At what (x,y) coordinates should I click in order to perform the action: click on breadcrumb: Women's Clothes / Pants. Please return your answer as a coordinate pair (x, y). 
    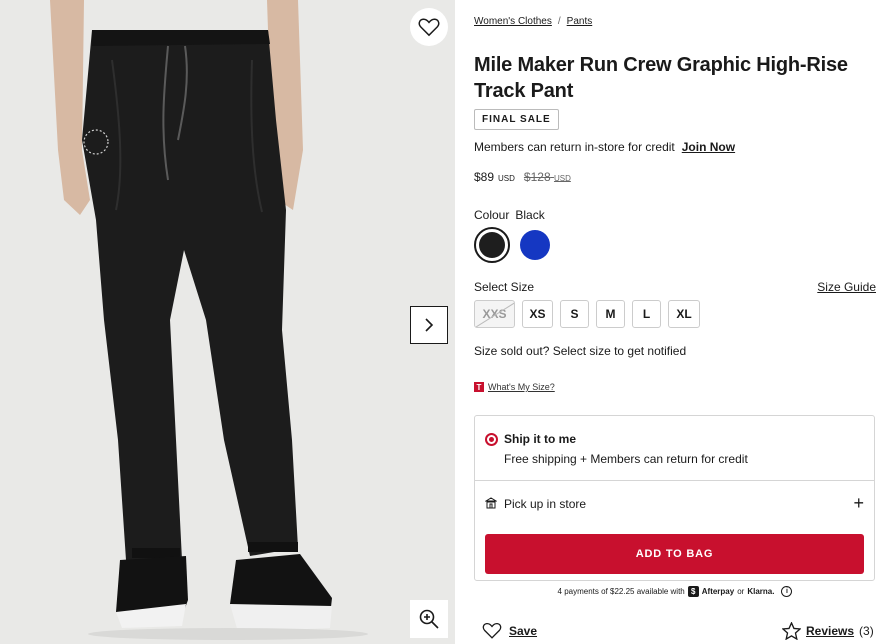
    Looking at the image, I should click on (533, 21).